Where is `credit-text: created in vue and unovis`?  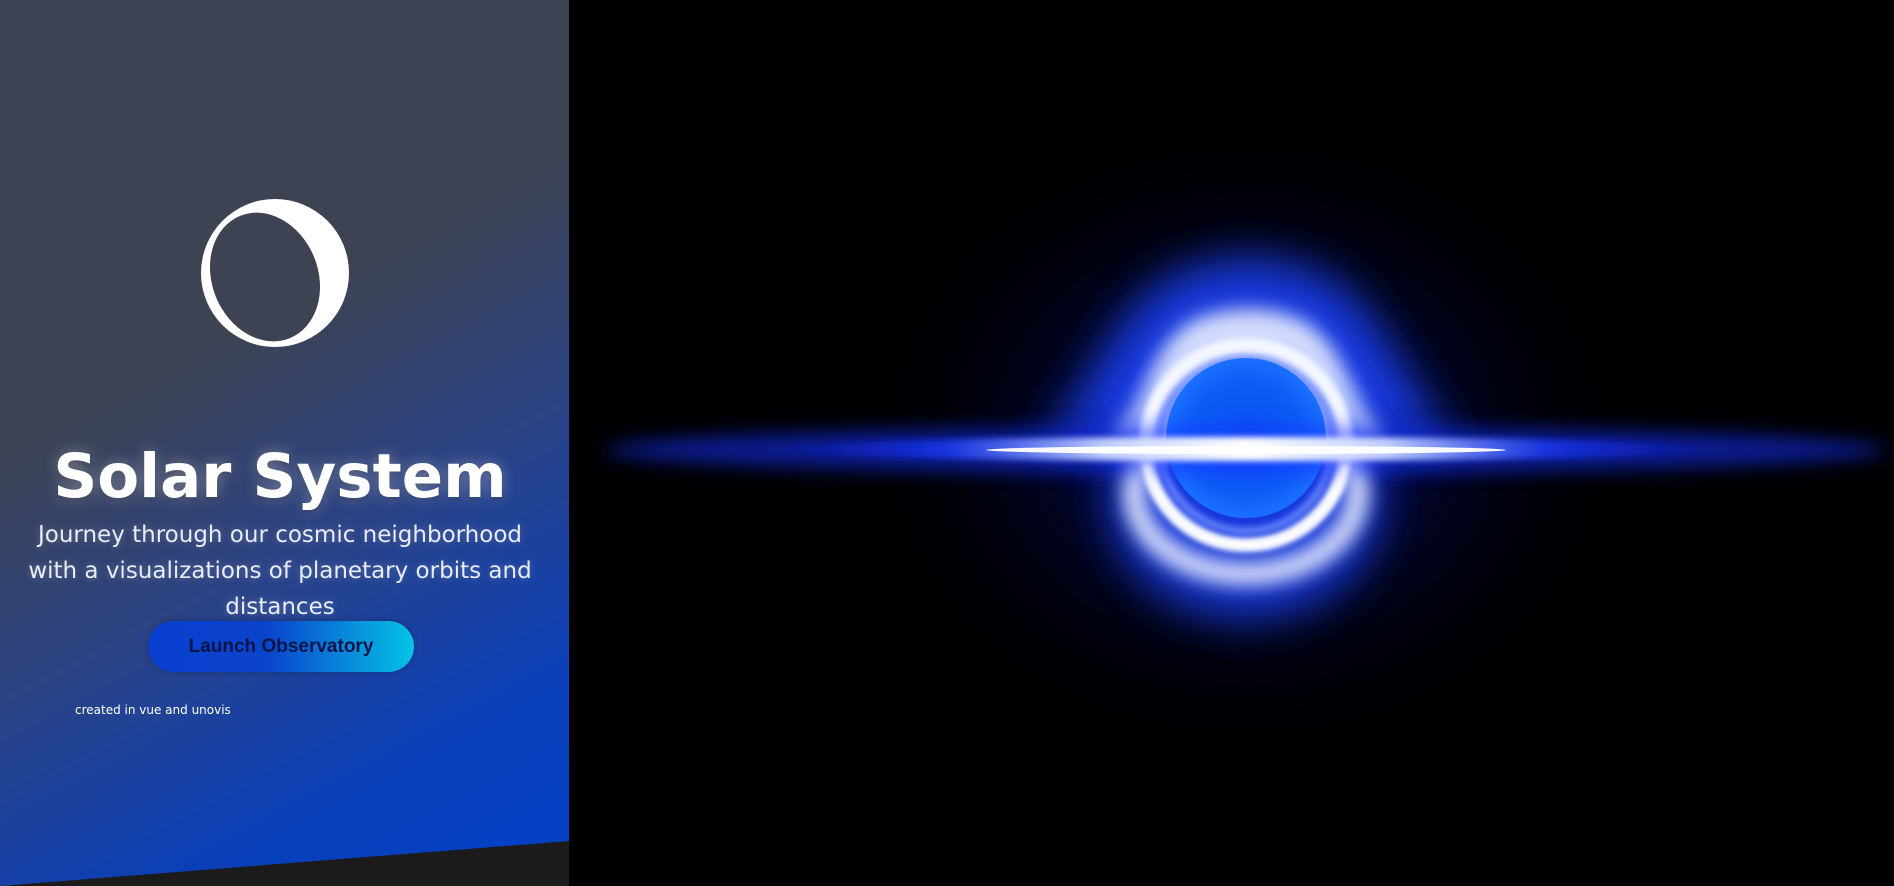 credit-text: created in vue and unovis is located at coordinates (153, 710).